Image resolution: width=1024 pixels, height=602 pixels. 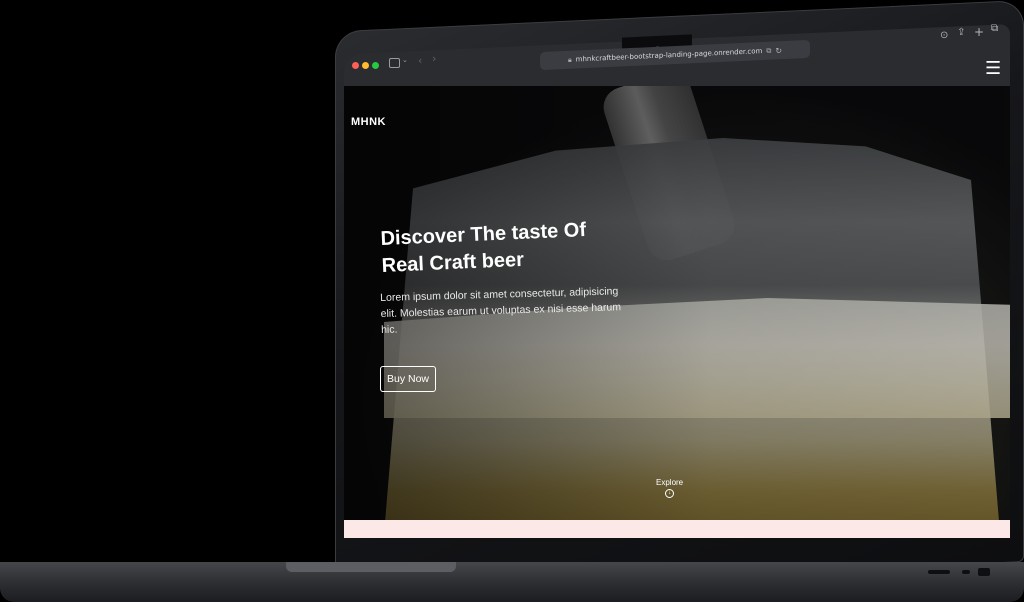 I want to click on laptop-hinge-notch, so click(x=371, y=567).